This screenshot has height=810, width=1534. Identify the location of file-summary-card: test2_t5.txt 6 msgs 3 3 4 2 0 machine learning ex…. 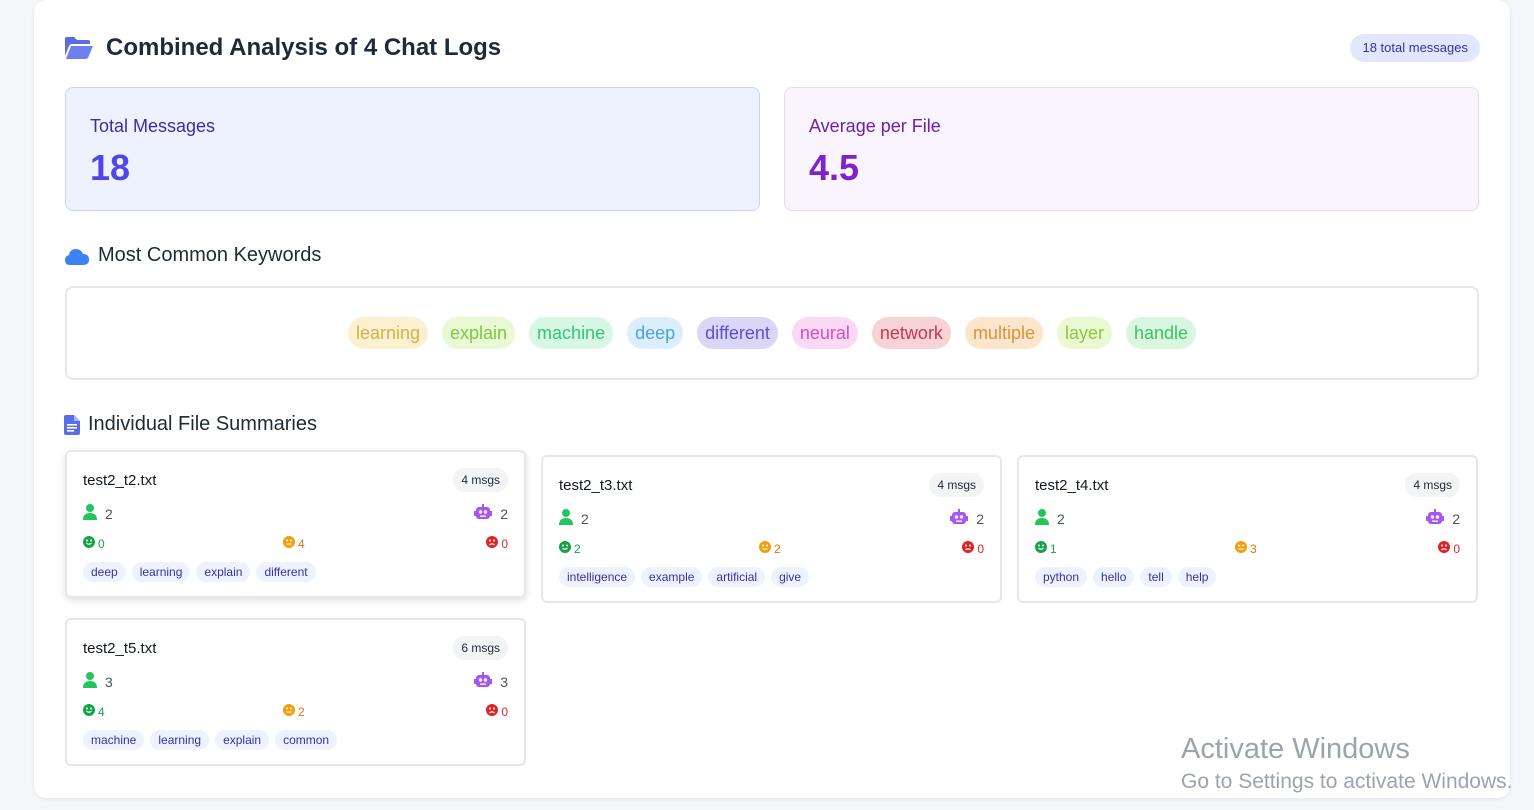
(295, 692).